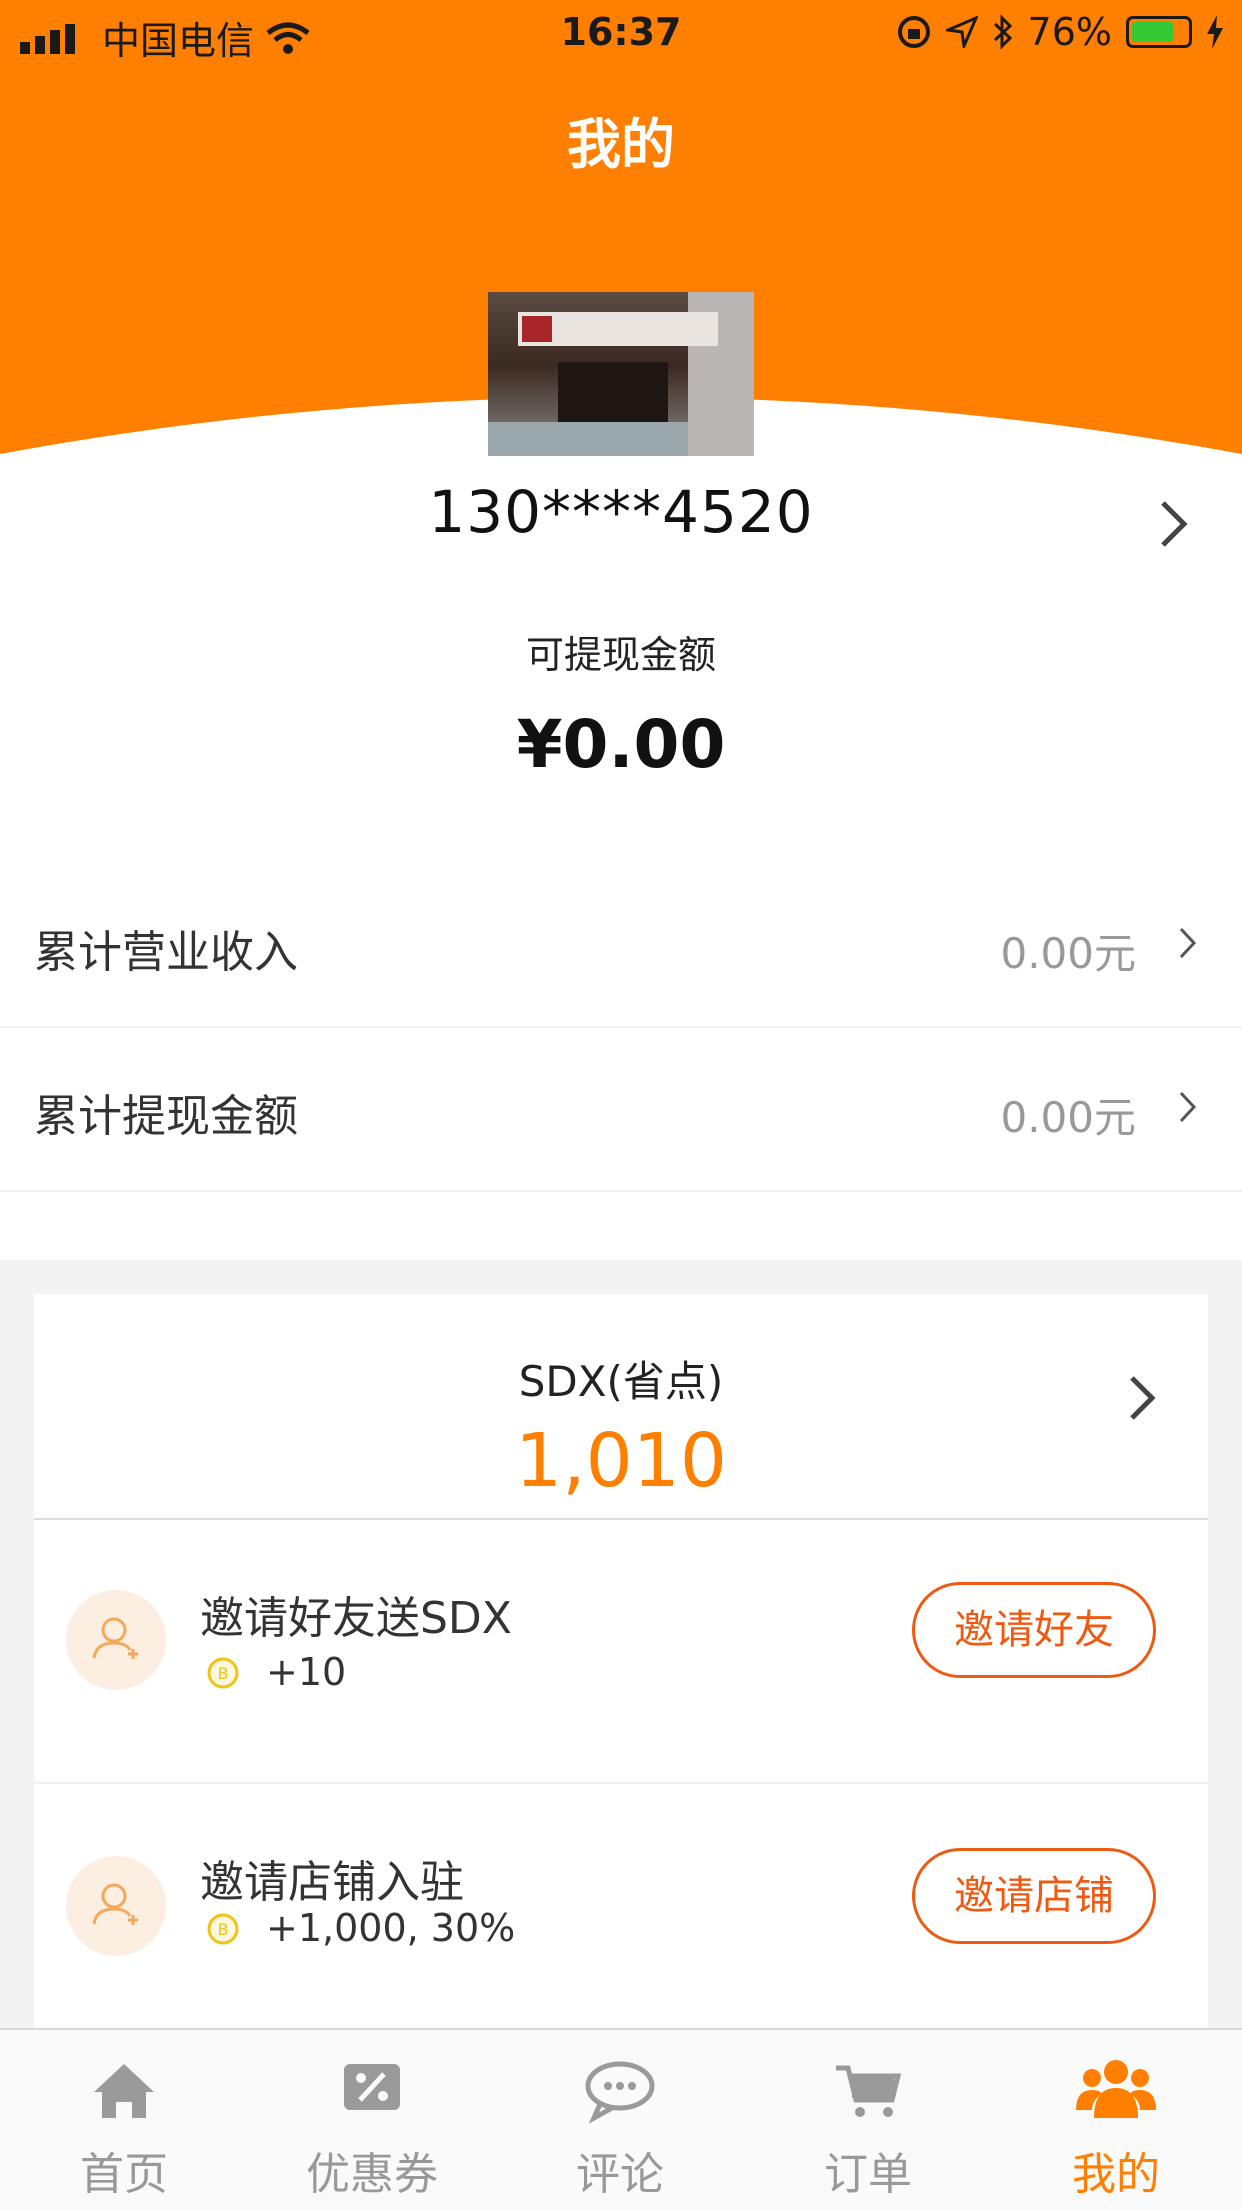 The image size is (1242, 2210). I want to click on charging-icon, so click(1215, 32).